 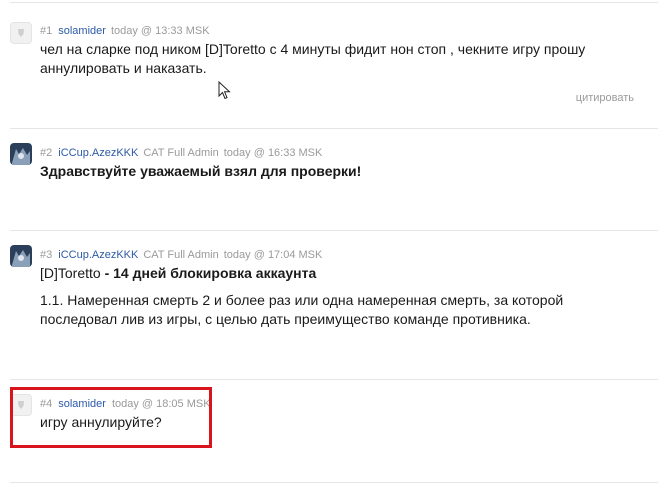 I want to click on post-number: #1, so click(x=46, y=31).